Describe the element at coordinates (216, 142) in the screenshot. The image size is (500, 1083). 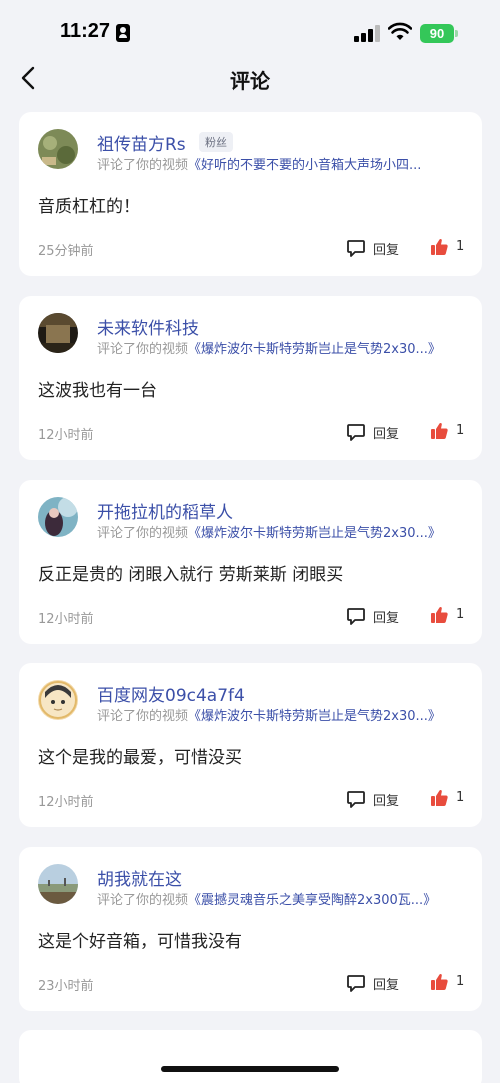
I see `fan-badge: 粉丝` at that location.